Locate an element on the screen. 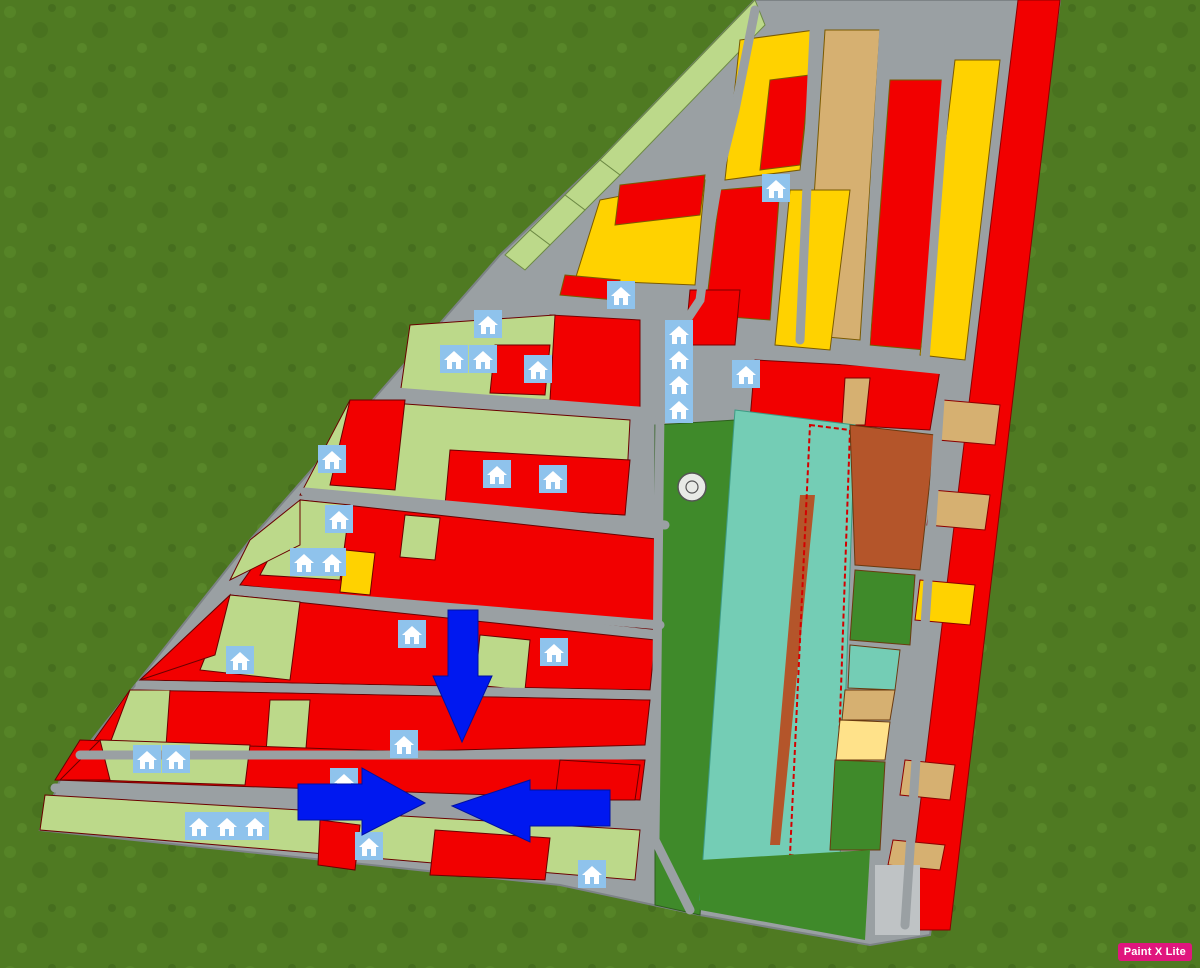 This screenshot has height=968, width=1200. watermark-badge: Paint X Lite is located at coordinates (1154, 952).